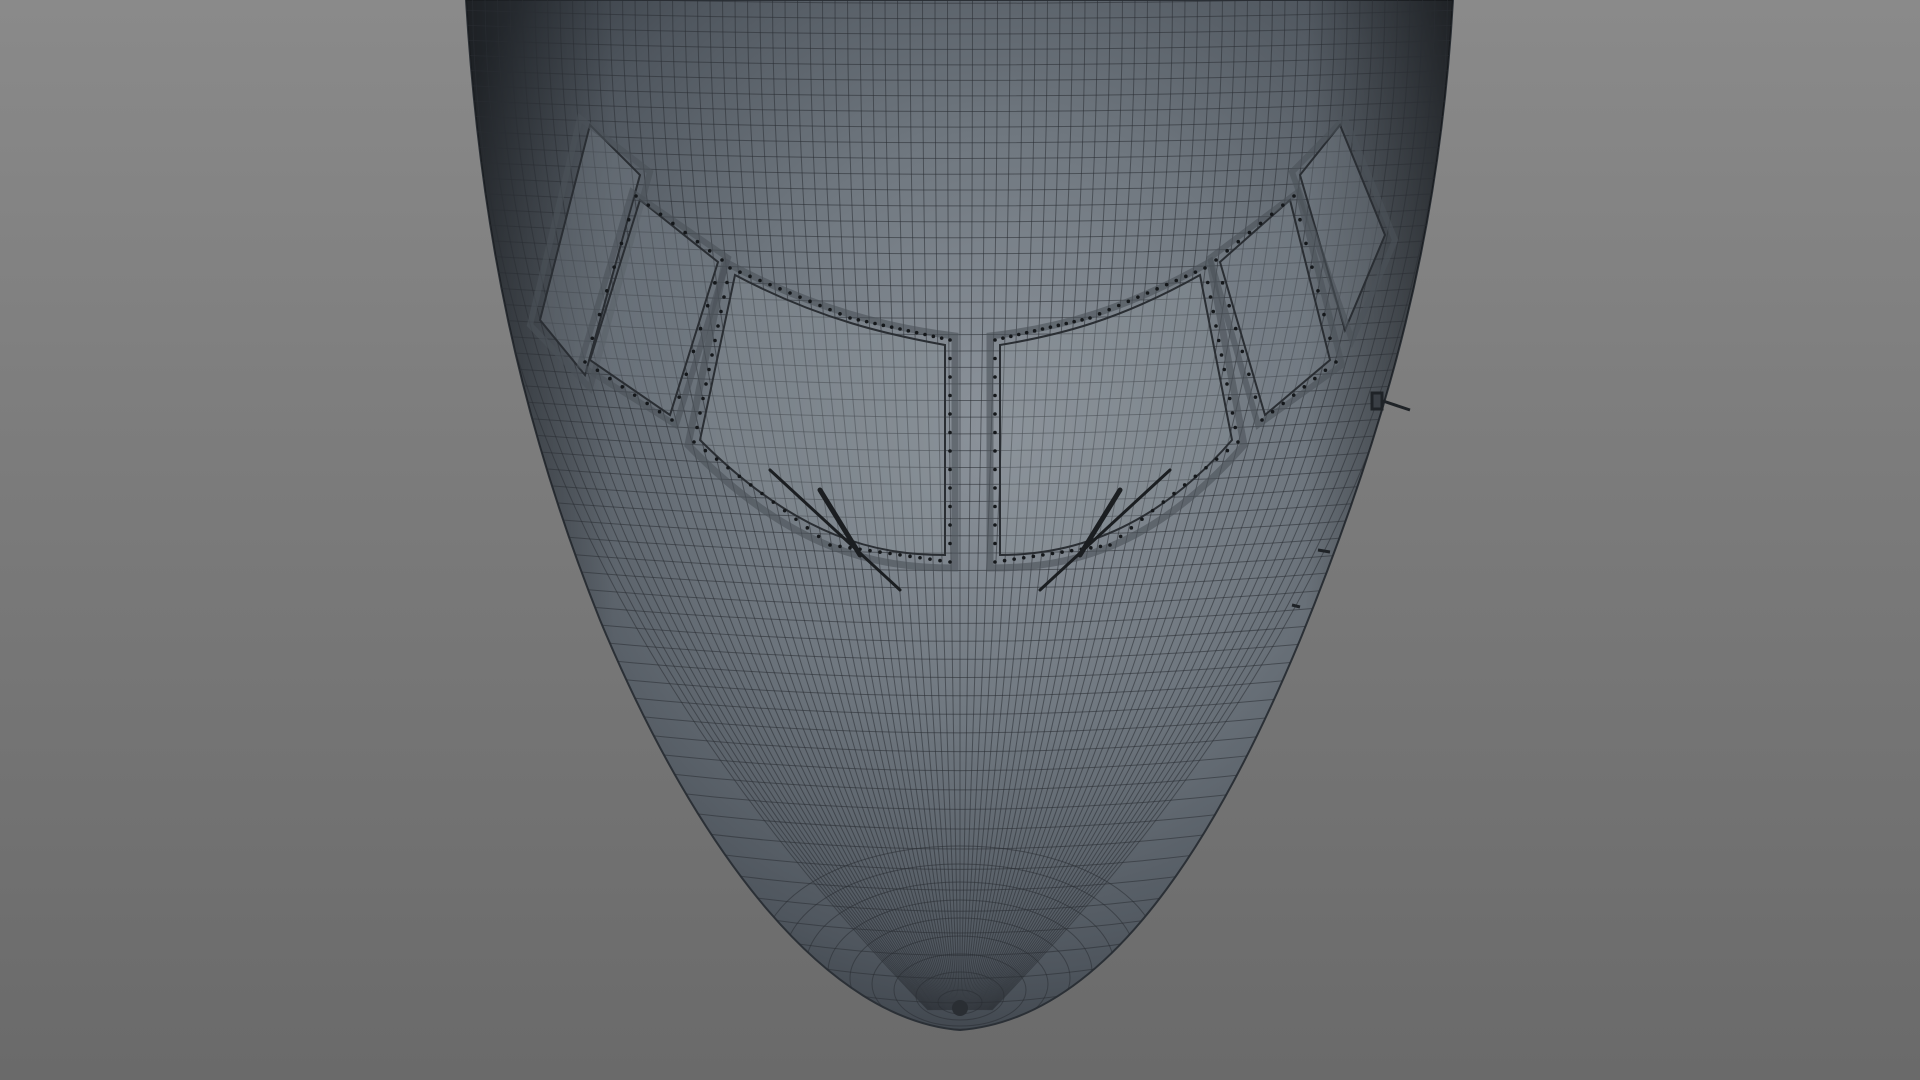  What do you see at coordinates (1395, 405) in the screenshot?
I see `pitot-probe` at bounding box center [1395, 405].